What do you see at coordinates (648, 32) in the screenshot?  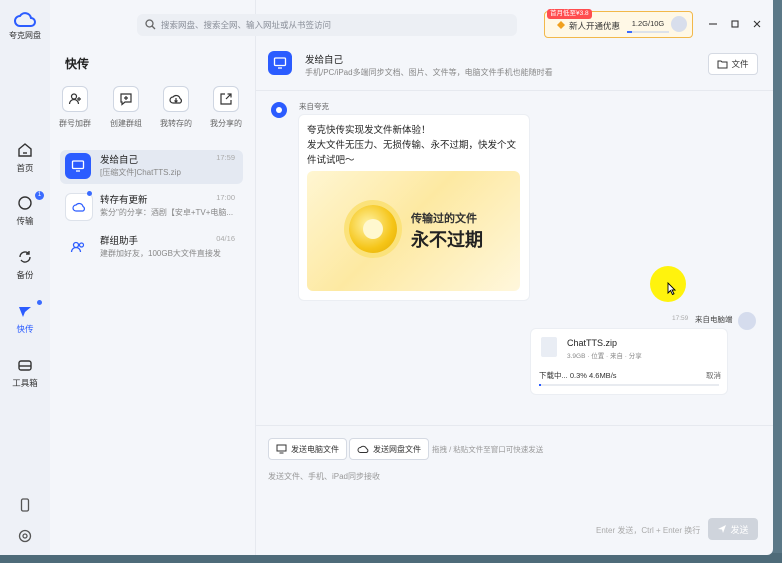 I see `storage-bar` at bounding box center [648, 32].